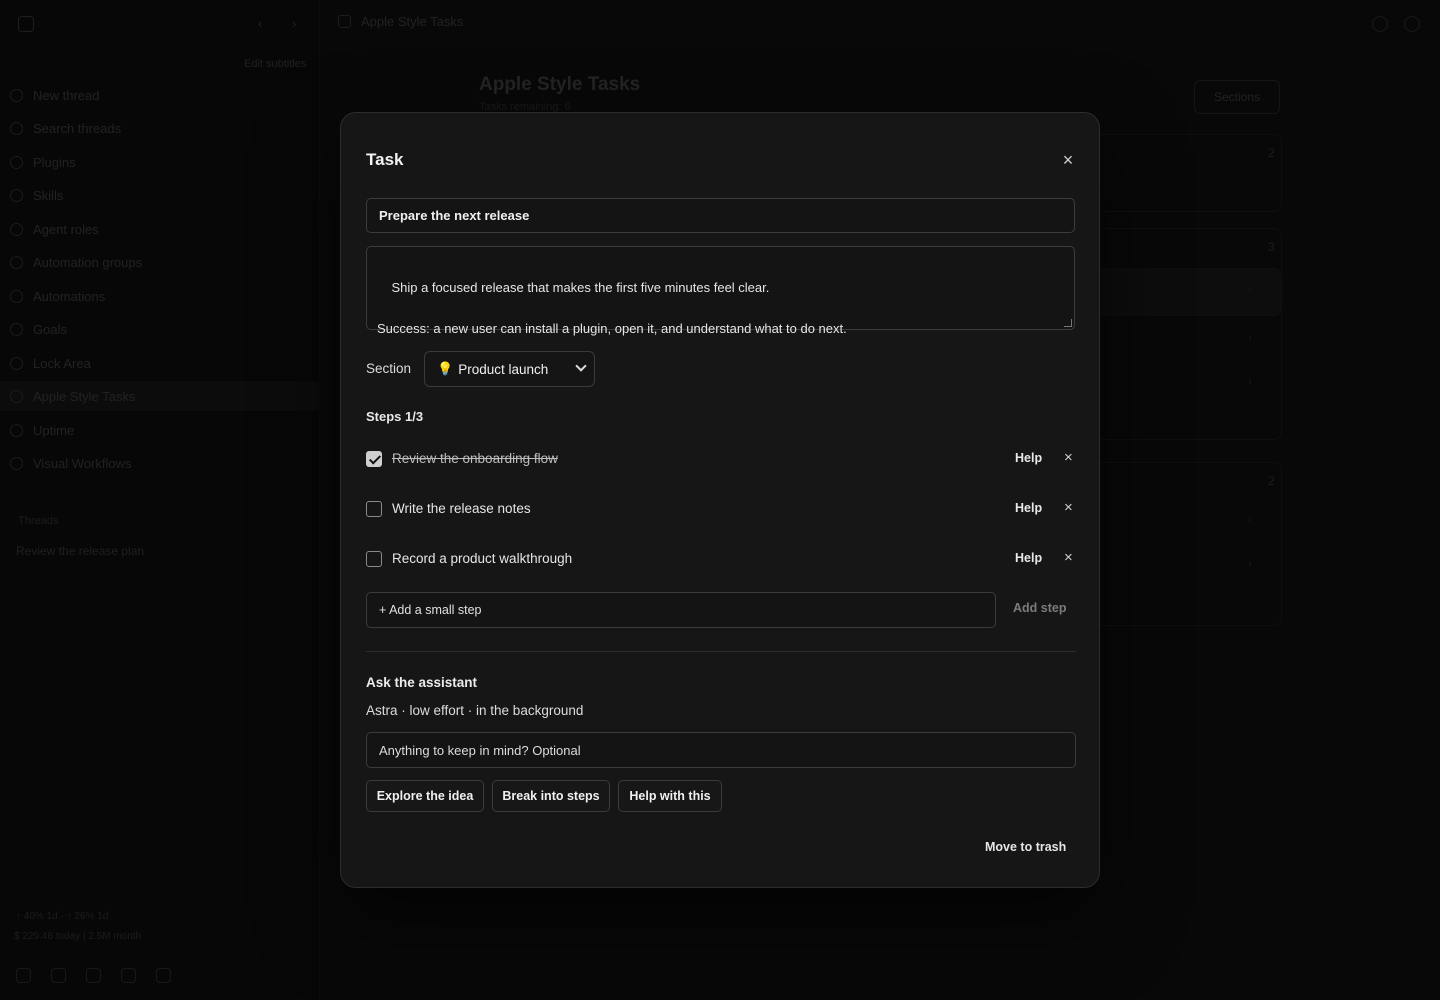 The width and height of the screenshot is (1440, 1000). I want to click on section-select: 💡 Product launch, so click(509, 369).